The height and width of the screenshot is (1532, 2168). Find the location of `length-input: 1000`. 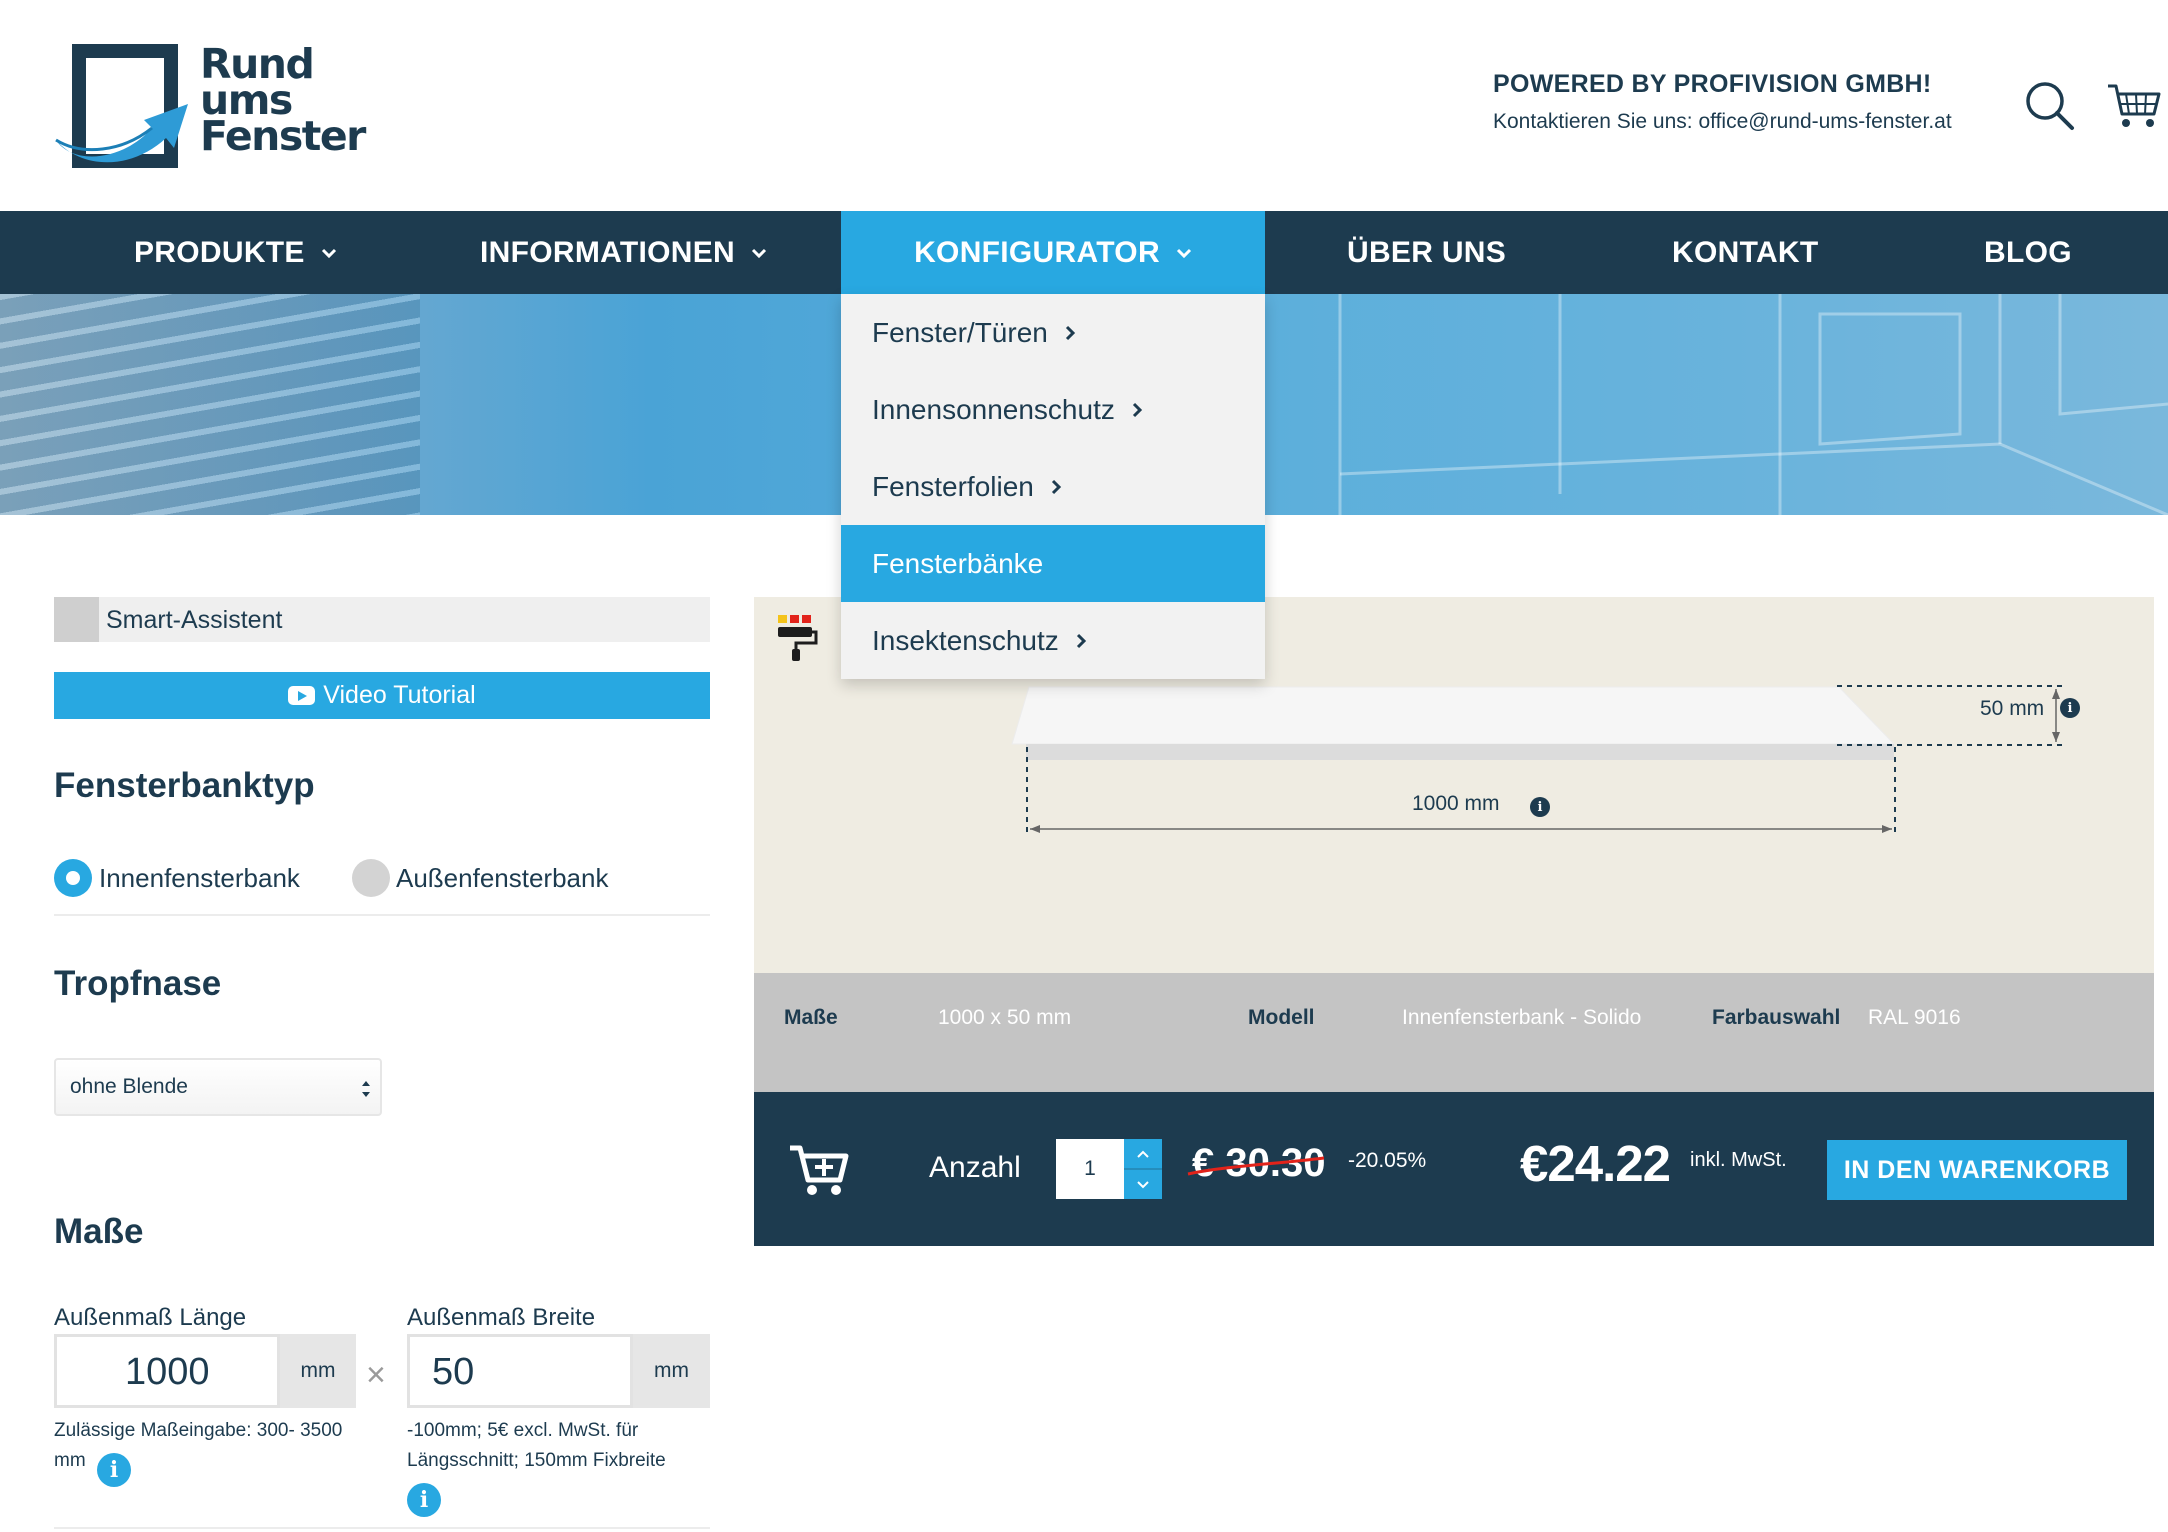

length-input: 1000 is located at coordinates (167, 1371).